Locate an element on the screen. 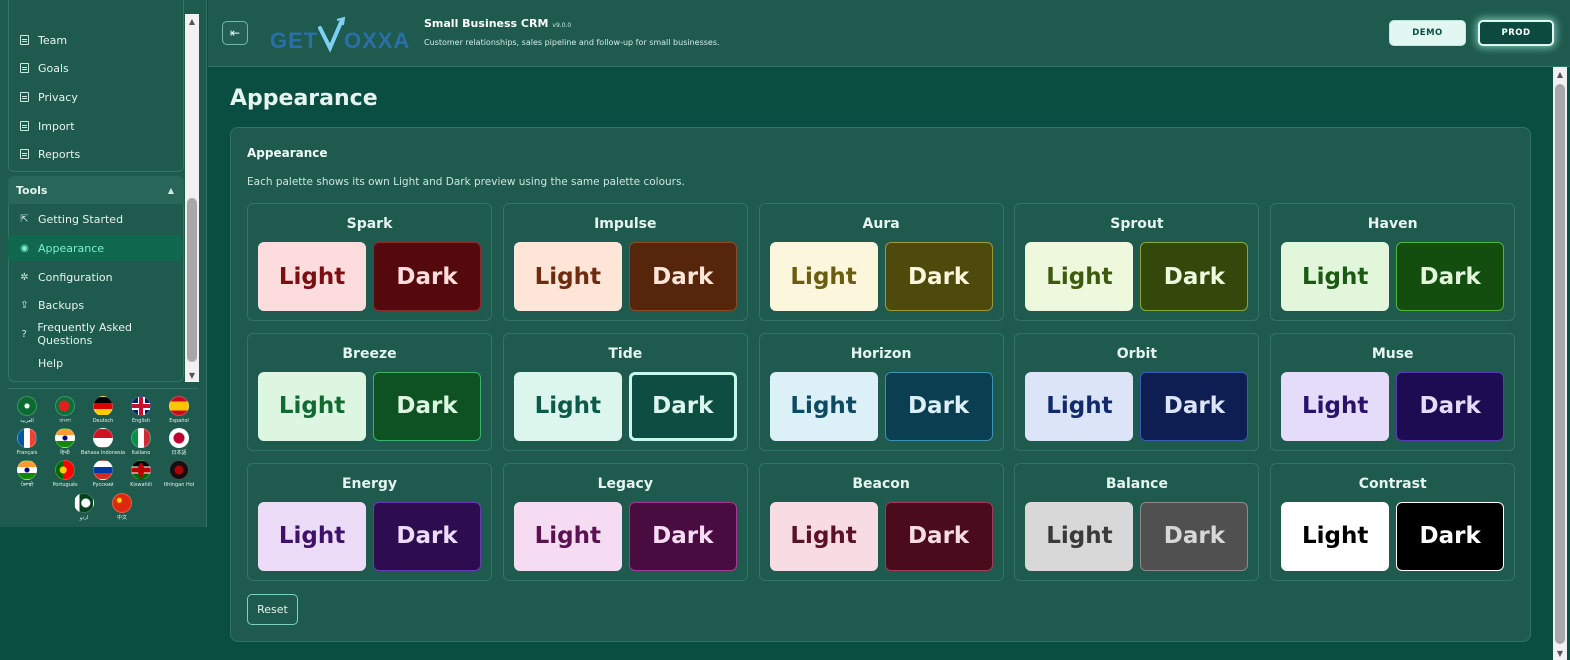 Image resolution: width=1570 pixels, height=660 pixels. main-scrollbar: ▲ ▼ is located at coordinates (1560, 363).